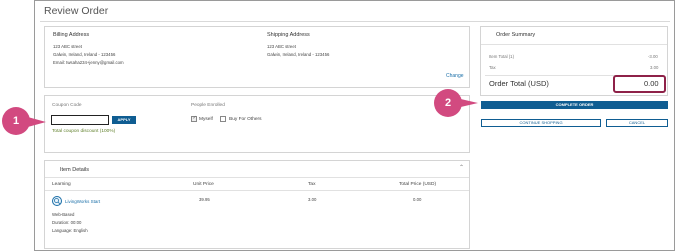 The width and height of the screenshot is (677, 251). What do you see at coordinates (61, 184) in the screenshot?
I see `column-learning: Learning` at bounding box center [61, 184].